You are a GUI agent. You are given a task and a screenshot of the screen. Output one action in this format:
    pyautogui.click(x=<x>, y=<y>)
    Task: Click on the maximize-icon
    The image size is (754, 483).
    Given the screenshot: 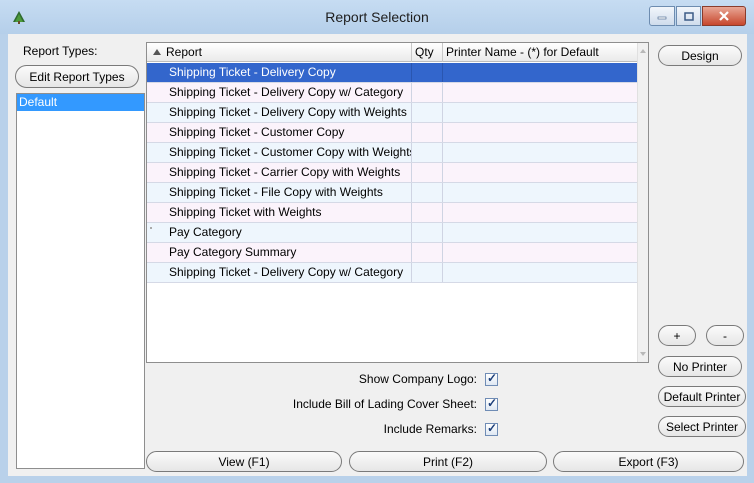 What is the action you would take?
    pyautogui.click(x=688, y=16)
    